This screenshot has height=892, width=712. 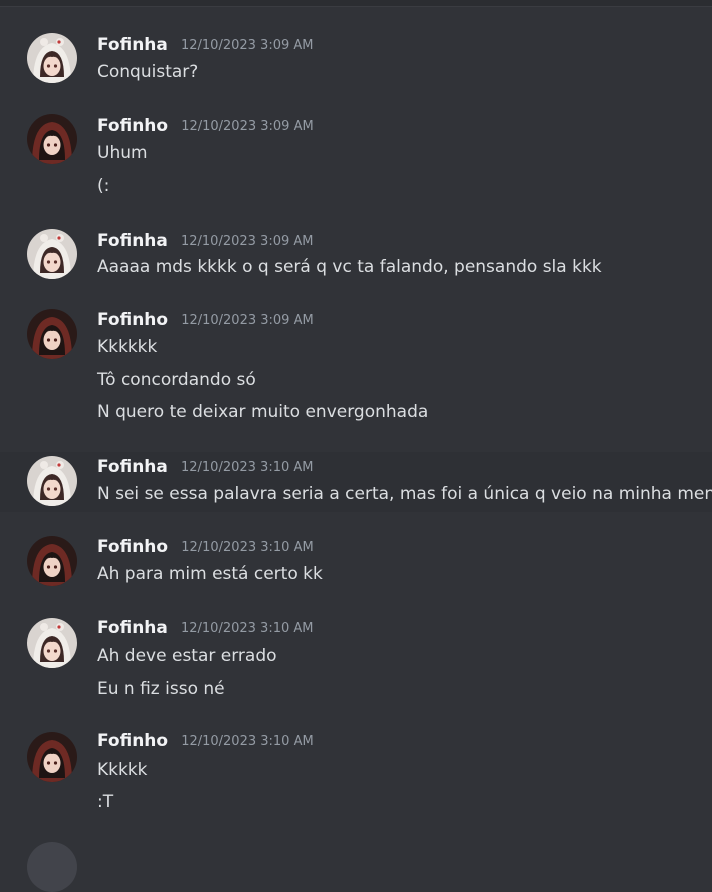 What do you see at coordinates (148, 72) in the screenshot?
I see `message-text: Conquistar?` at bounding box center [148, 72].